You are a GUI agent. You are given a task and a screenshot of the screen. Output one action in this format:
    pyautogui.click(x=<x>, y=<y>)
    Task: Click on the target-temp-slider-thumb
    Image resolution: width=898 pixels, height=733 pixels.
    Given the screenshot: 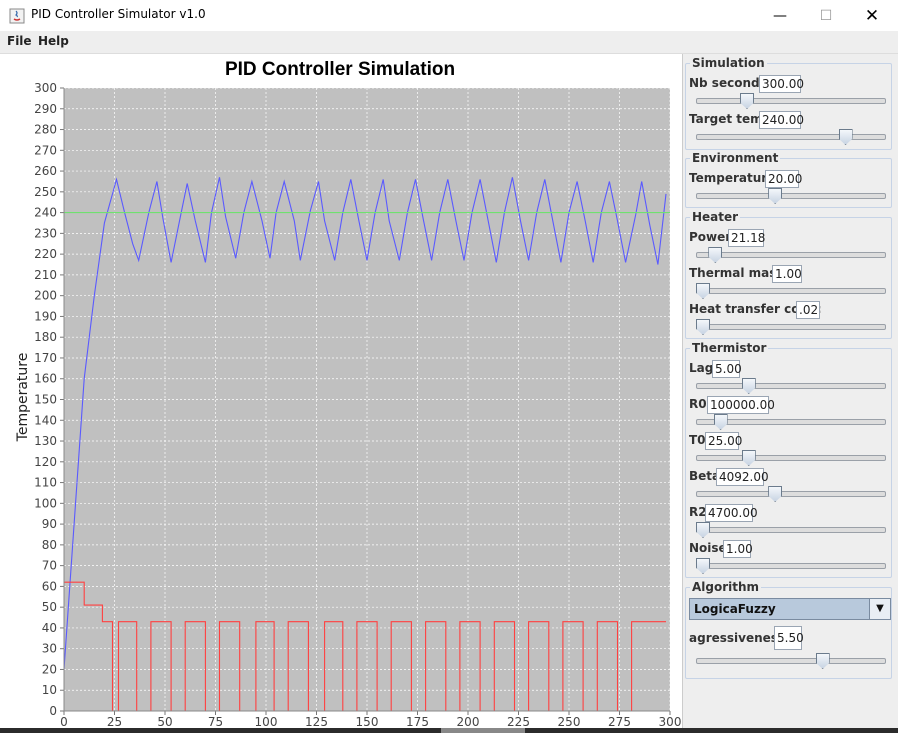 What is the action you would take?
    pyautogui.click(x=845, y=137)
    